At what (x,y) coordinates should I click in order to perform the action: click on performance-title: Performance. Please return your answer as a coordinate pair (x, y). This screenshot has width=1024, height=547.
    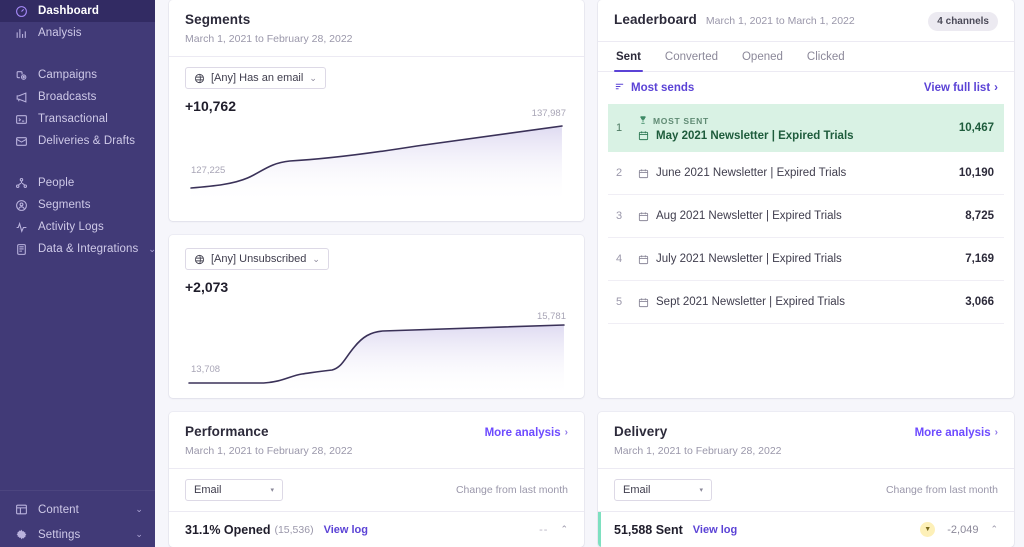
    Looking at the image, I should click on (227, 431).